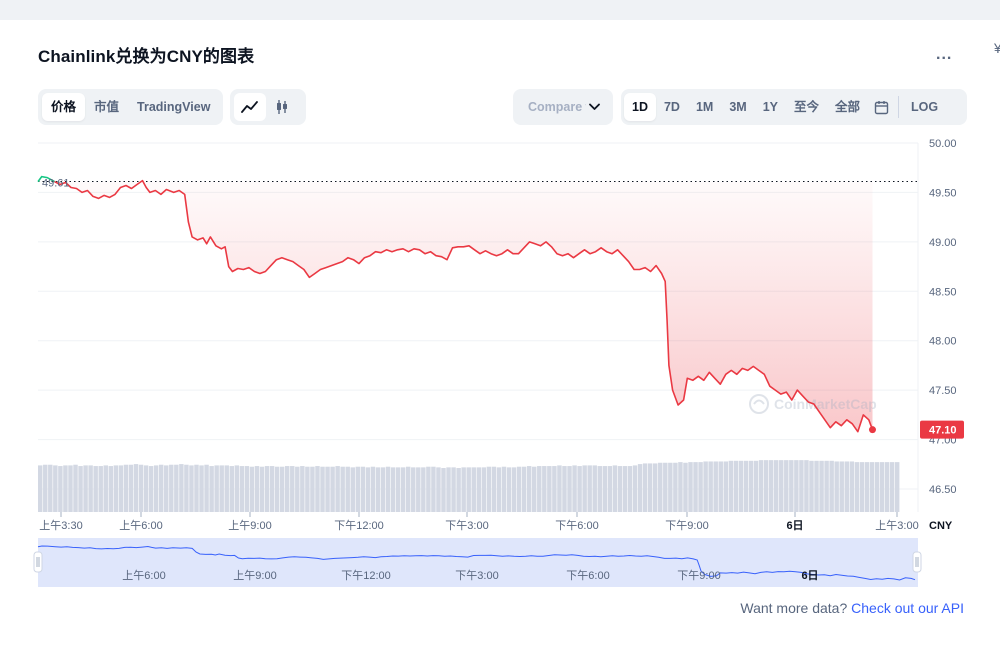 Image resolution: width=1000 pixels, height=650 pixels. Describe the element at coordinates (359, 525) in the screenshot. I see `x-tick-label: 下午12:00` at that location.